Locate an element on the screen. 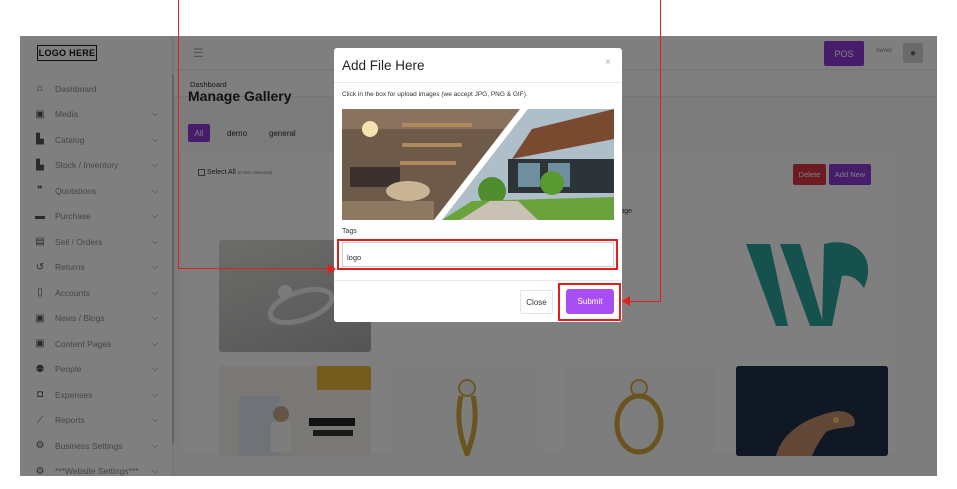 This screenshot has height=489, width=957. tags-input-highlight is located at coordinates (477, 254).